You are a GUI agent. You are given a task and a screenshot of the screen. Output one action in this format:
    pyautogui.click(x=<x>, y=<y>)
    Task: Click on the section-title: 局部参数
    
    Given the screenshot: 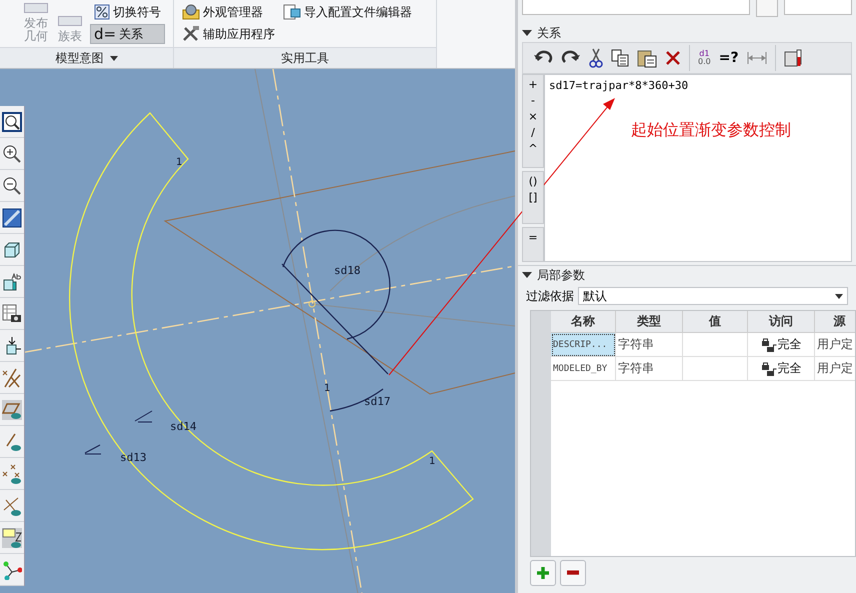 What is the action you would take?
    pyautogui.click(x=561, y=275)
    